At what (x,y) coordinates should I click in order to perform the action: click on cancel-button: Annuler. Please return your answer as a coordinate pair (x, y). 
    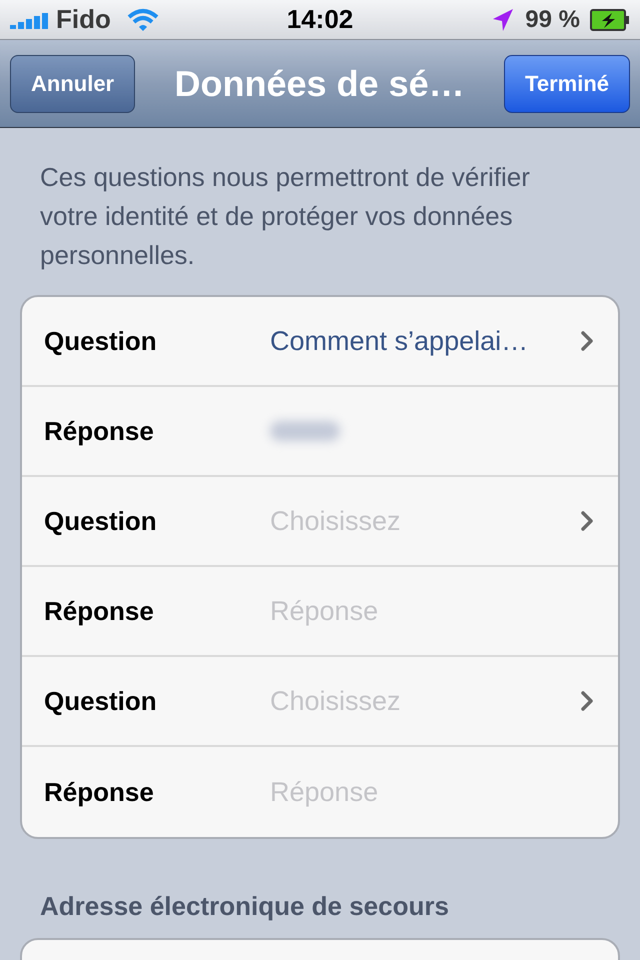
    Looking at the image, I should click on (73, 83).